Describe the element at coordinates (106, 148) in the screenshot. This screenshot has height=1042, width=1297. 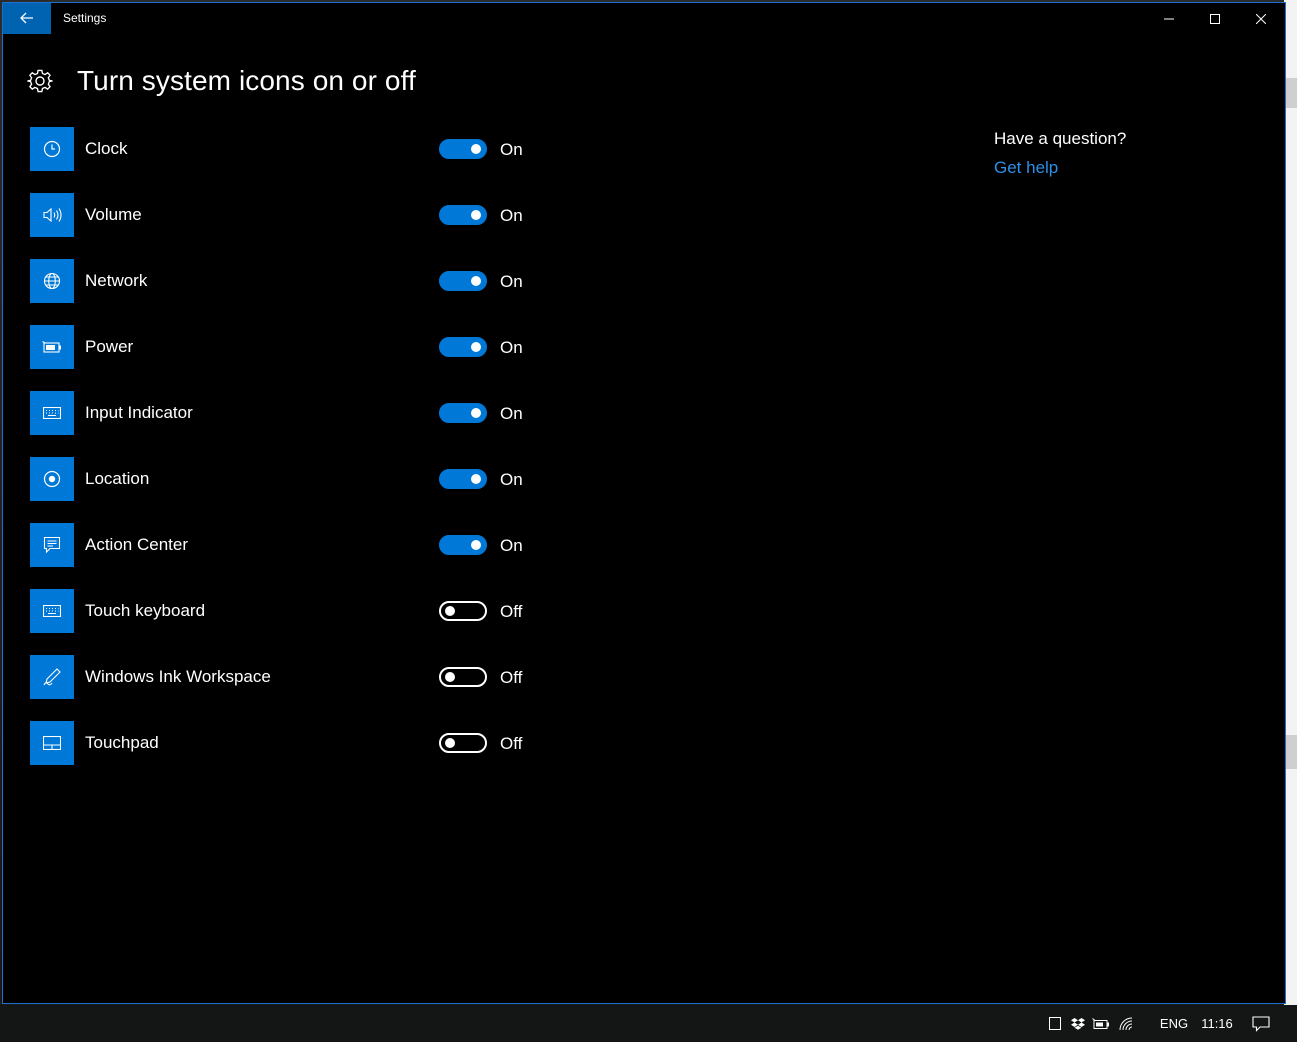
I see `setting-label: Clock` at that location.